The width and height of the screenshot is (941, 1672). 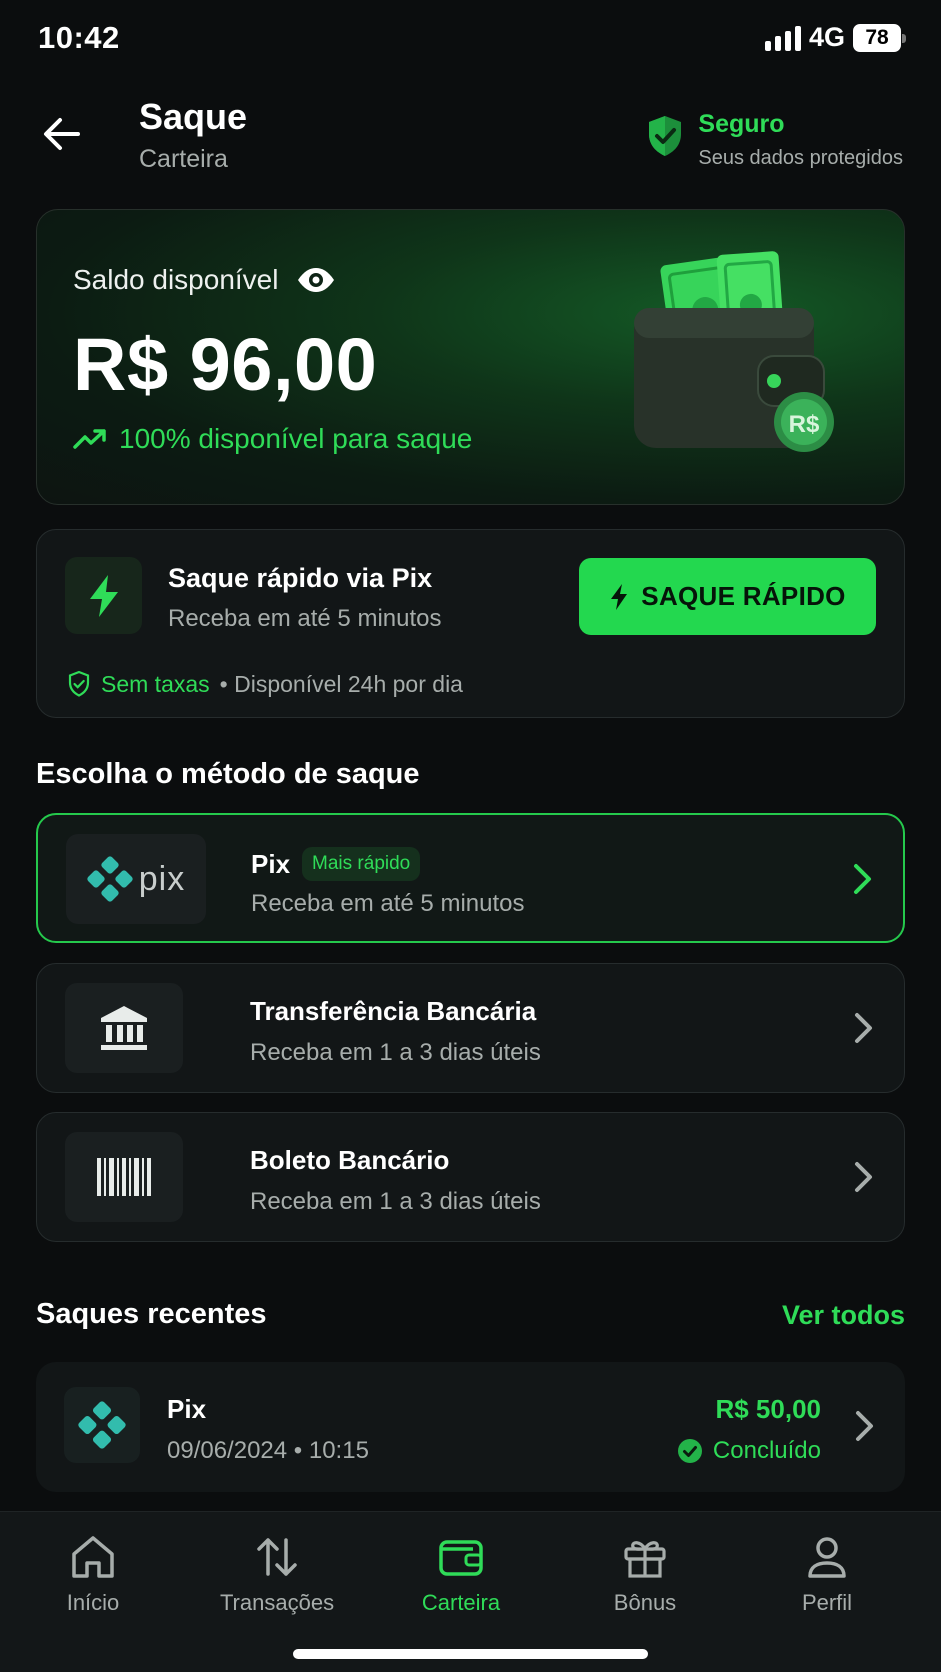 What do you see at coordinates (151, 1314) in the screenshot?
I see `recent-section-title: Saques recentes` at bounding box center [151, 1314].